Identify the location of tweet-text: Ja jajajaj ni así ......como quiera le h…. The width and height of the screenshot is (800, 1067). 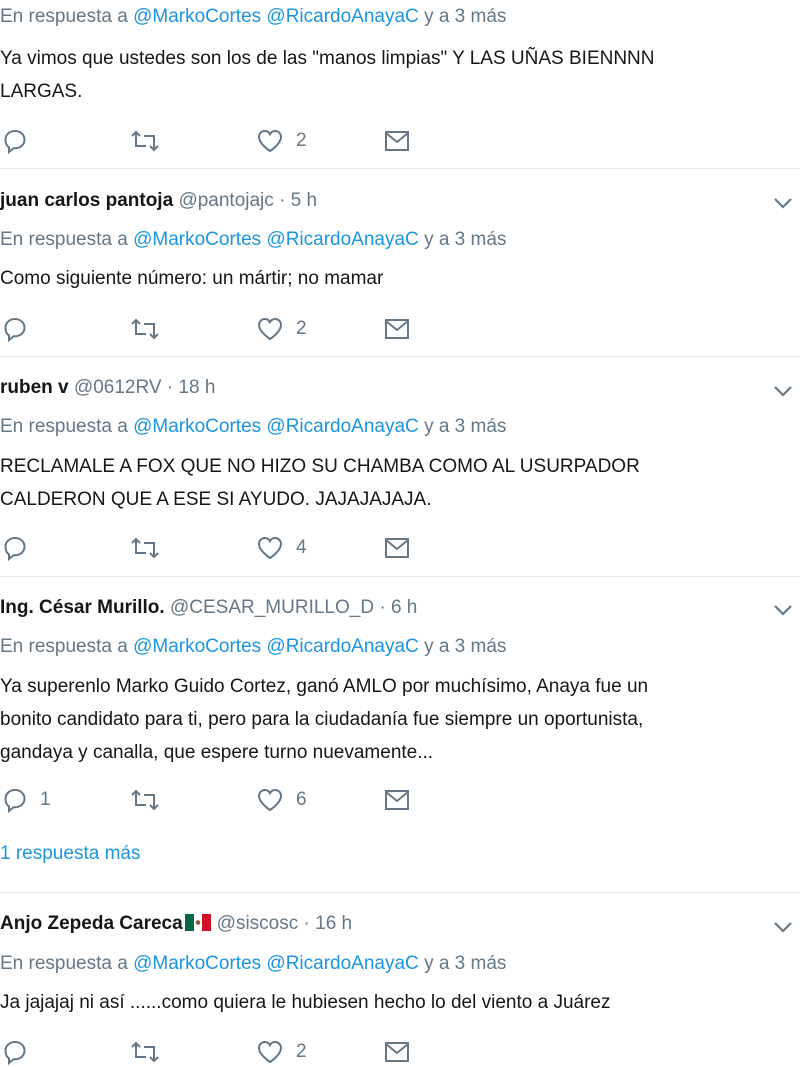
(395, 1002).